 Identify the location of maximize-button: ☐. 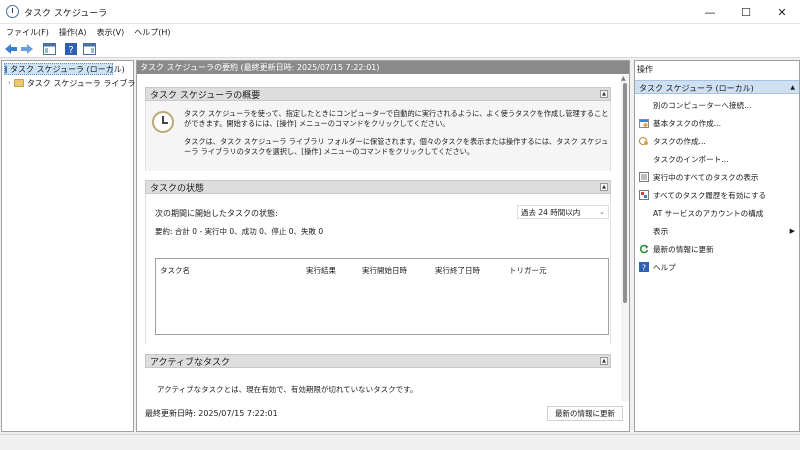
(746, 12).